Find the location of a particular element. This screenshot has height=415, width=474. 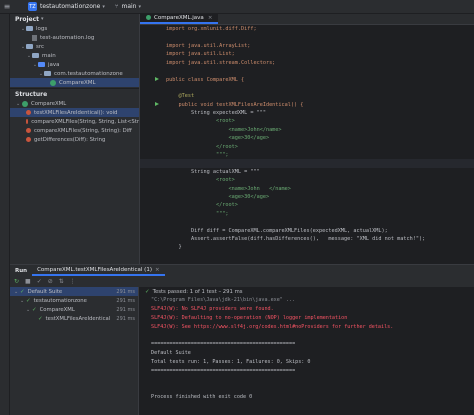

structure-item-label: CompareXML is located at coordinates (49, 103).